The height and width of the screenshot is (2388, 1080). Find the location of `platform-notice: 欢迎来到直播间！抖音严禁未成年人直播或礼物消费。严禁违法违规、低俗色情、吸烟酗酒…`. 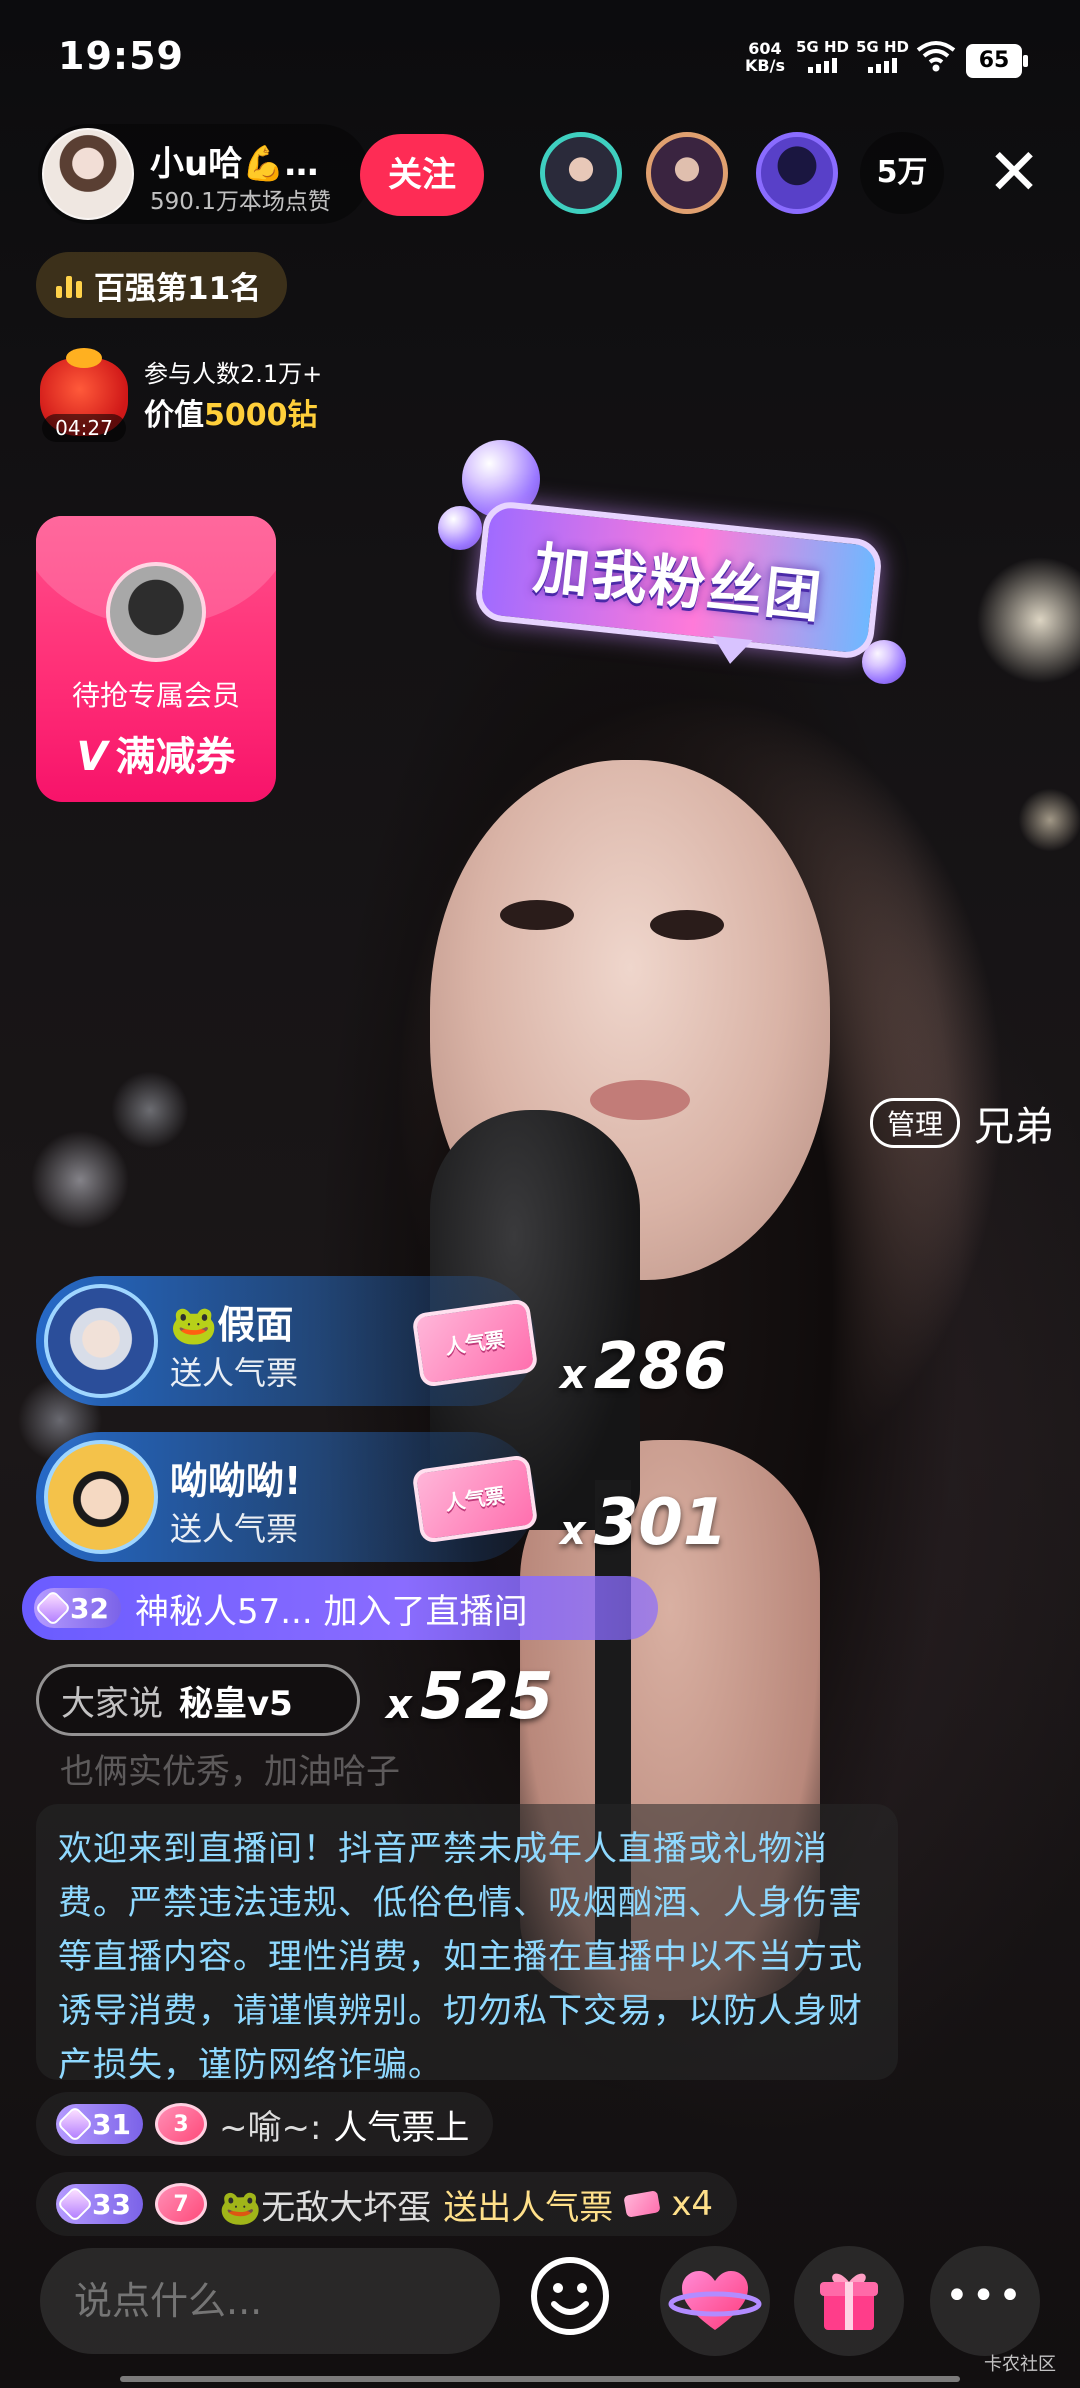

platform-notice: 欢迎来到直播间！抖音严禁未成年人直播或礼物消费。严禁违法违规、低俗色情、吸烟酗酒… is located at coordinates (467, 1944).